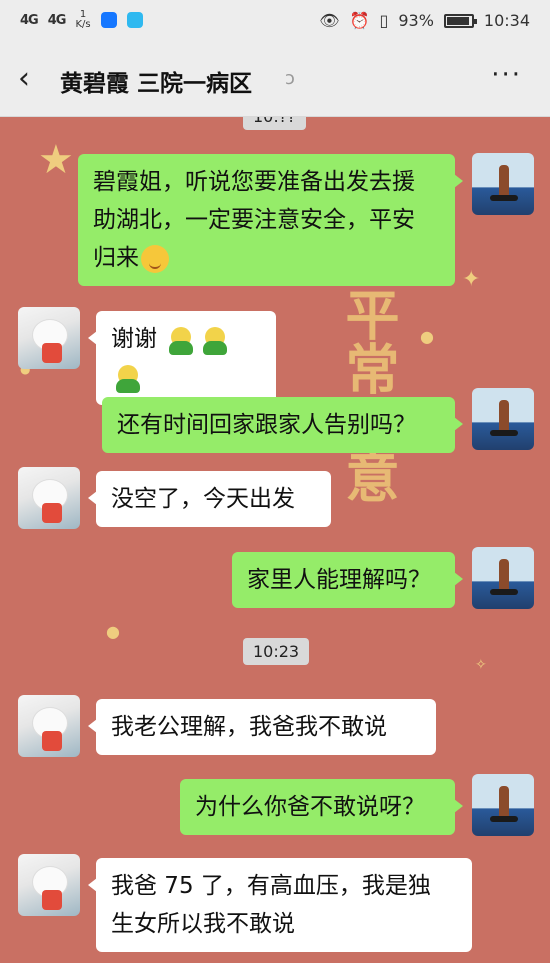  I want to click on network-speed: 1 K/s, so click(82, 20).